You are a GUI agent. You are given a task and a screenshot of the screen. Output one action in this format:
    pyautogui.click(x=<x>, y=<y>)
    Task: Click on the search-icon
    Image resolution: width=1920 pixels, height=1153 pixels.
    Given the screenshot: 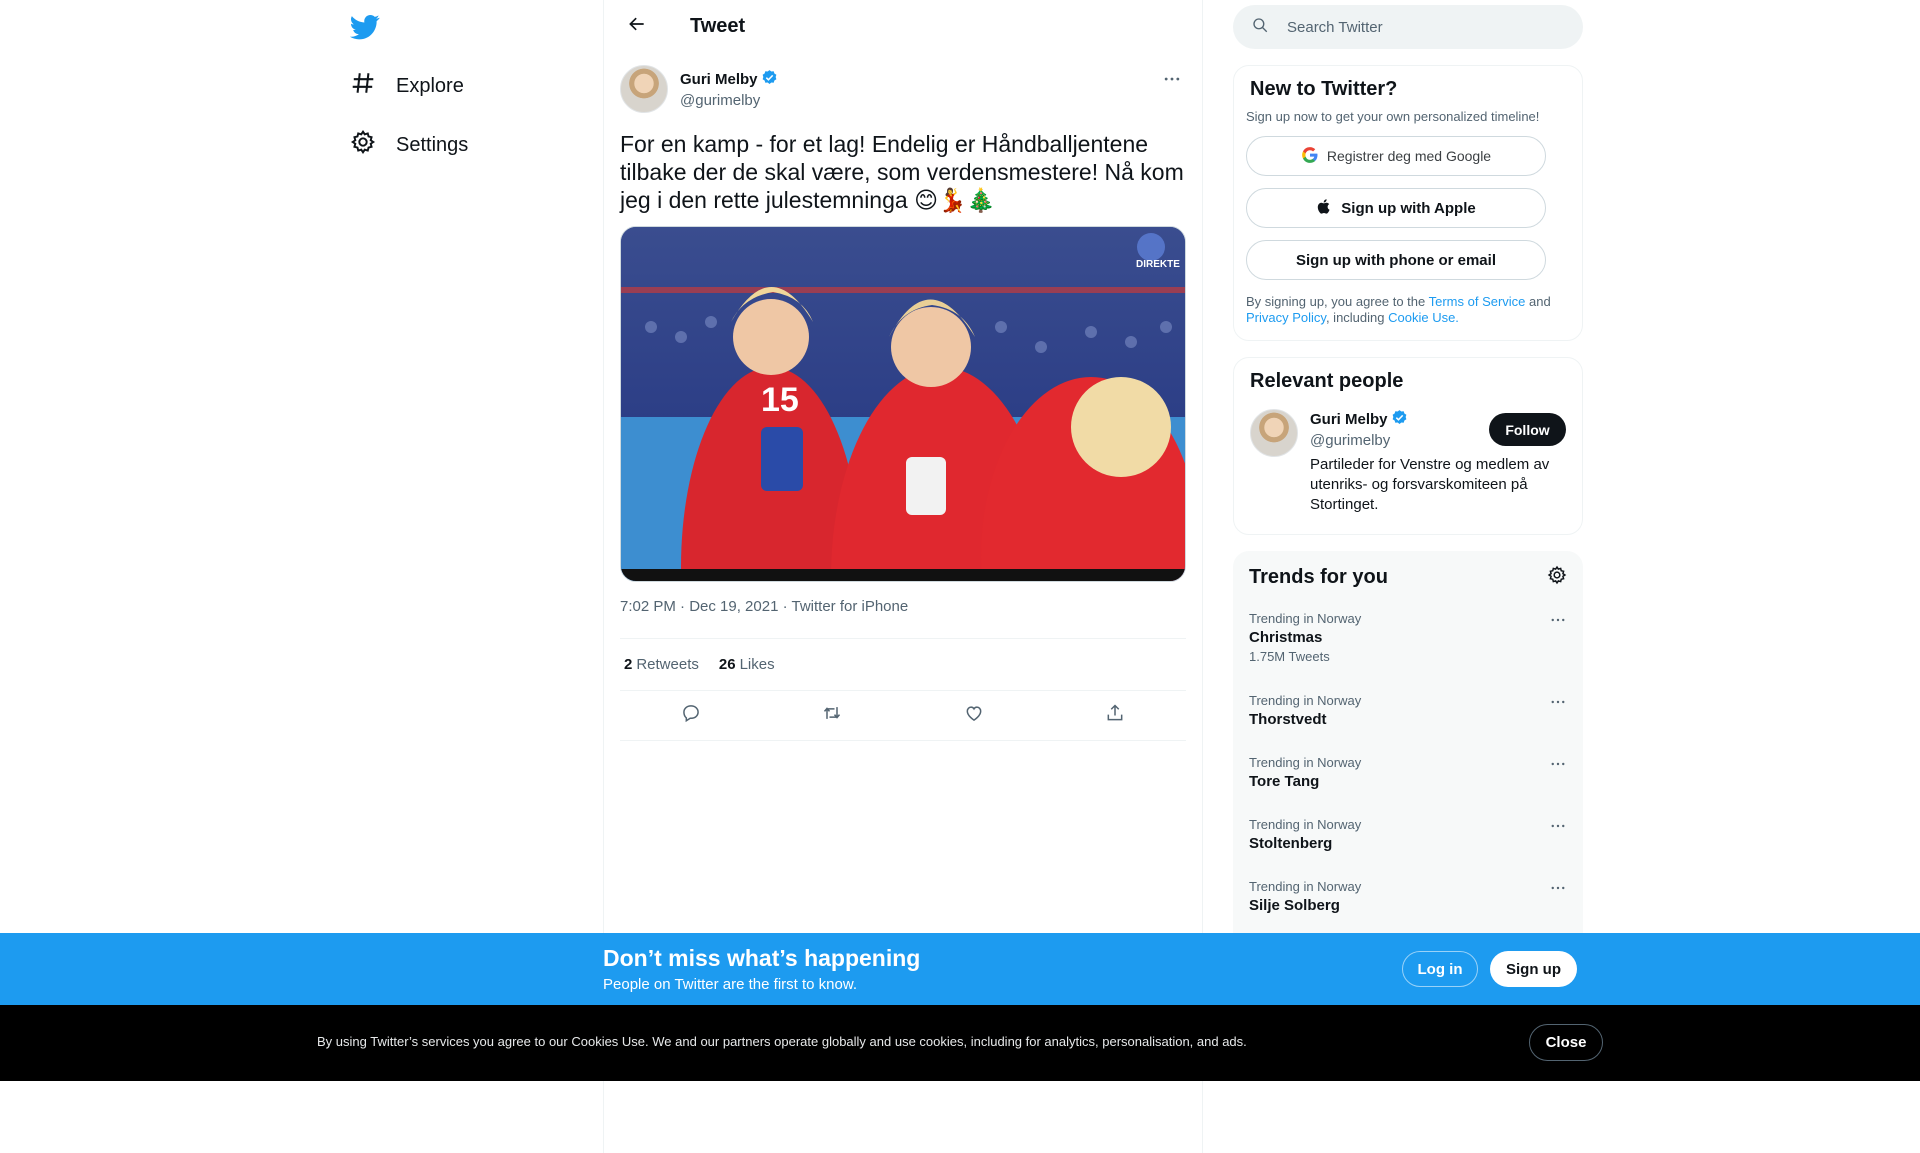 What is the action you would take?
    pyautogui.click(x=1260, y=27)
    